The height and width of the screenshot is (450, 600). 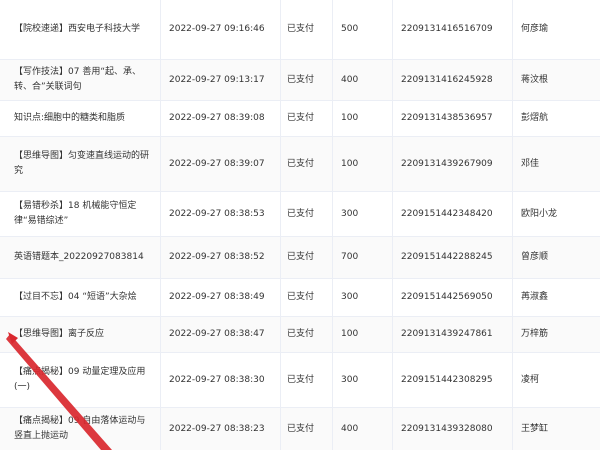 What do you see at coordinates (556, 214) in the screenshot?
I see `user-cell: 欧阳小龙` at bounding box center [556, 214].